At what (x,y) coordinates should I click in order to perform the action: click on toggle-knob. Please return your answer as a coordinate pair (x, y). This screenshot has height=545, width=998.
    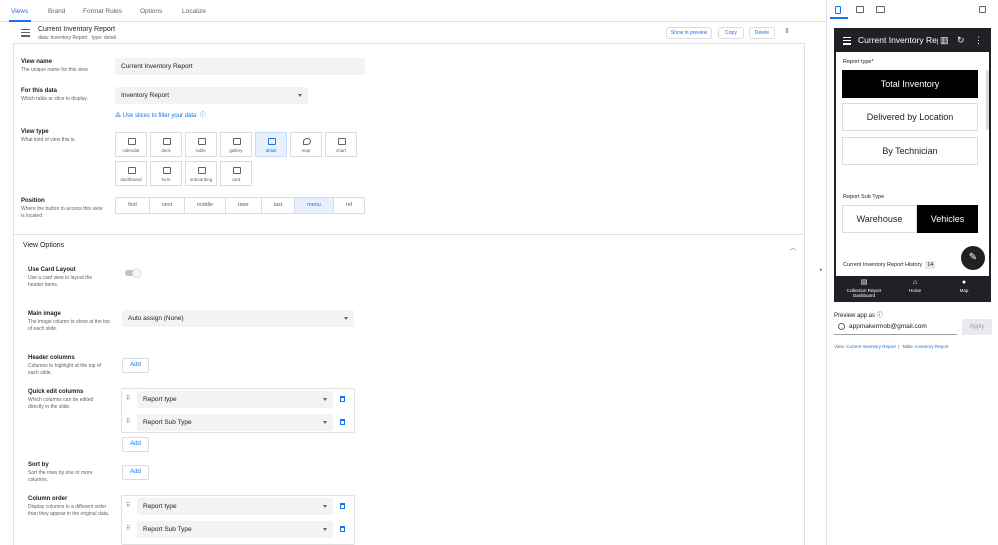
    Looking at the image, I should click on (136, 273).